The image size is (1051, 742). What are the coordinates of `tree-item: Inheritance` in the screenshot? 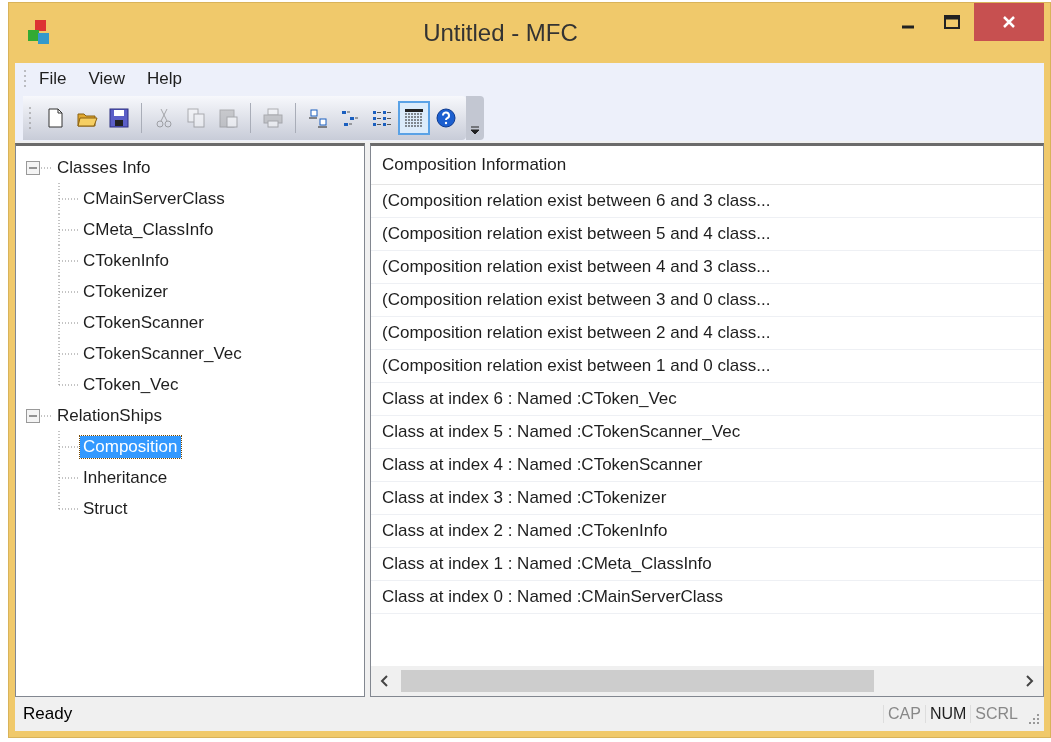 It's located at (125, 477).